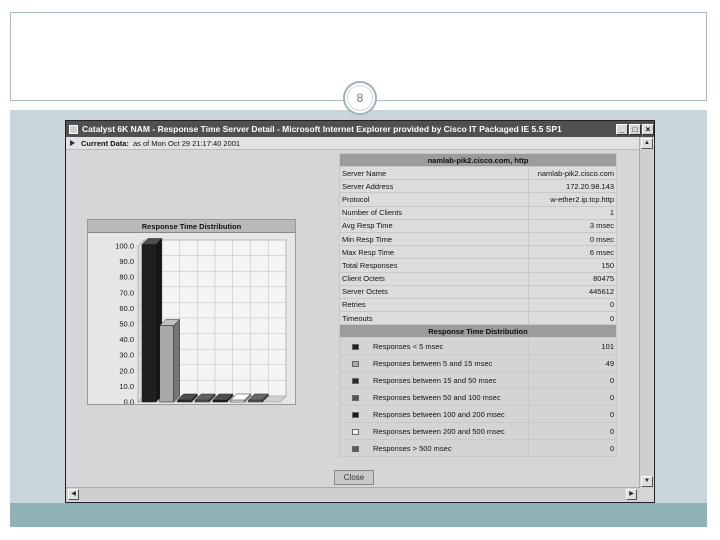 This screenshot has height=540, width=720. What do you see at coordinates (572, 363) in the screenshot?
I see `distribution-value: 49` at bounding box center [572, 363].